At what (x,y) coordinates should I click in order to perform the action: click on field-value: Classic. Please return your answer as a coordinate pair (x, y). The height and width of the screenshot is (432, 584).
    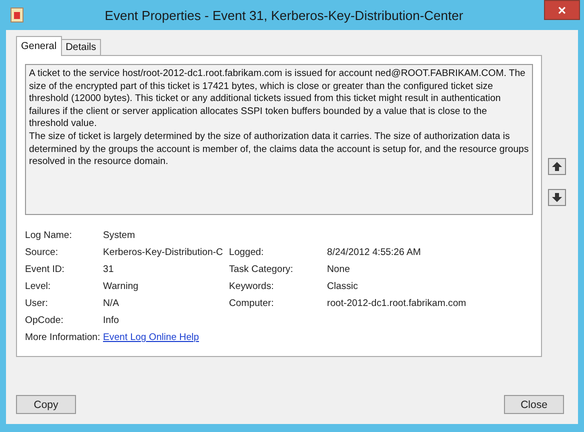
    Looking at the image, I should click on (343, 286).